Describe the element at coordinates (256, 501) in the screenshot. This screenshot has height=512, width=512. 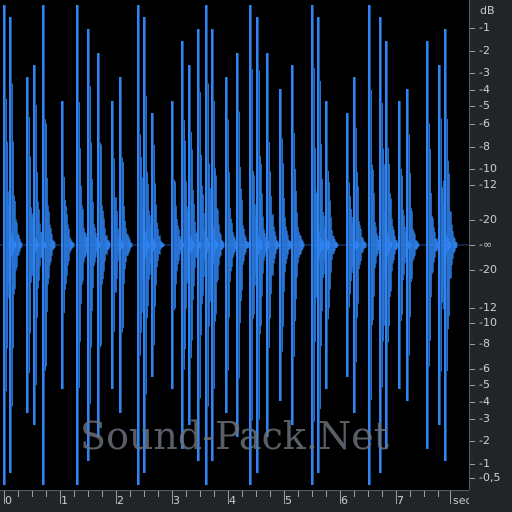
I see `time-ruler: sec 01234567` at that location.